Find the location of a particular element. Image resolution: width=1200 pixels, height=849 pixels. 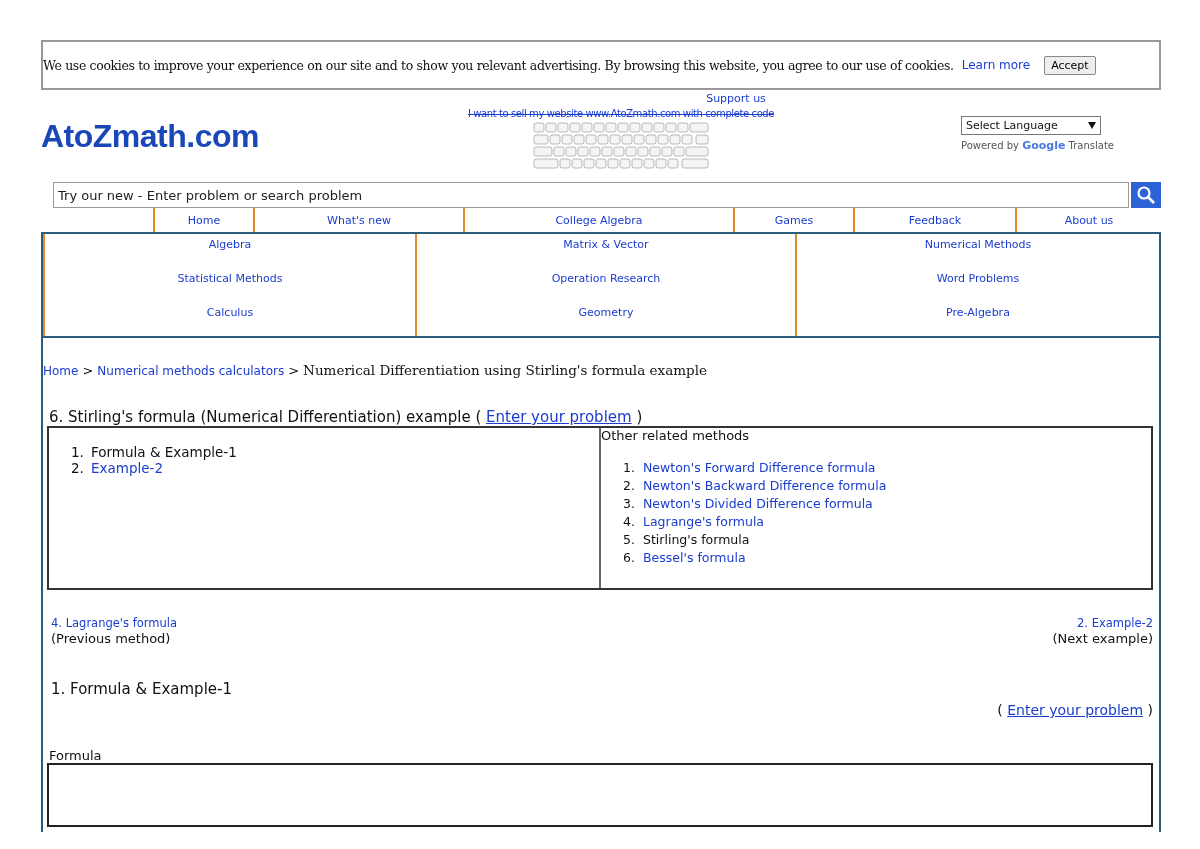

next-link: 2. Example-2 is located at coordinates (1115, 623).